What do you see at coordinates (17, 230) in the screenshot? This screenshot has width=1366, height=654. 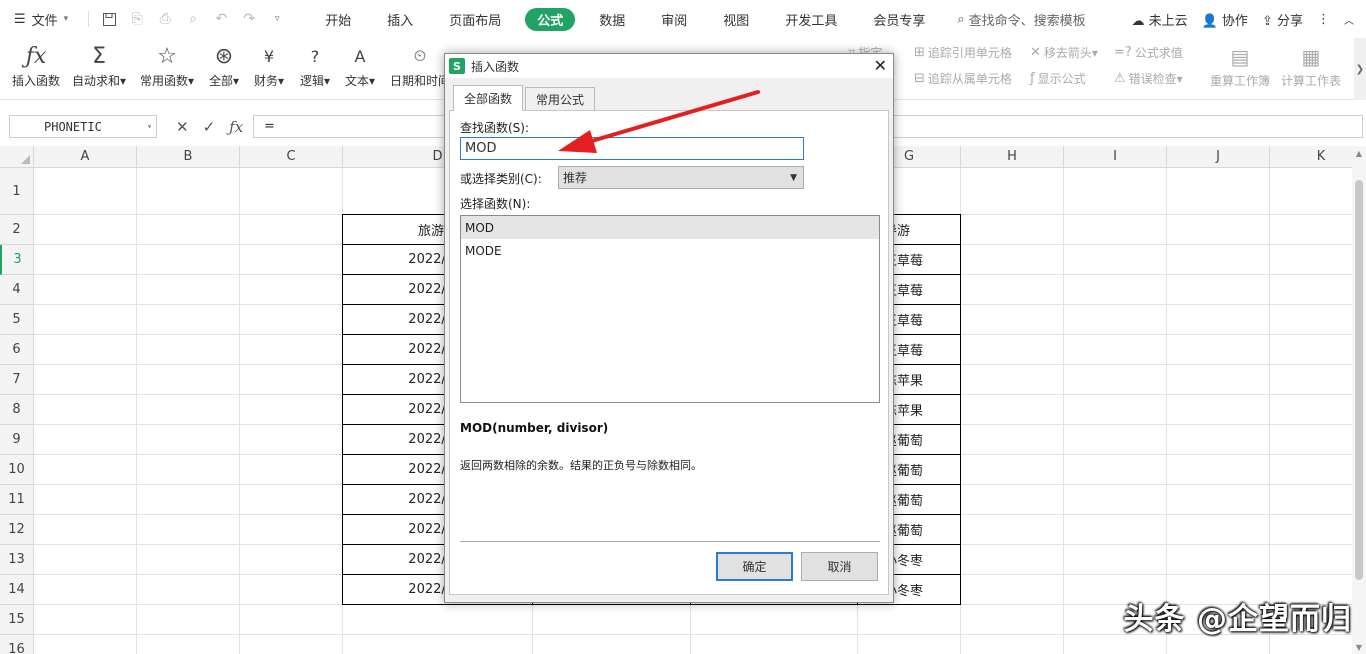 I see `row-header-2: 2` at bounding box center [17, 230].